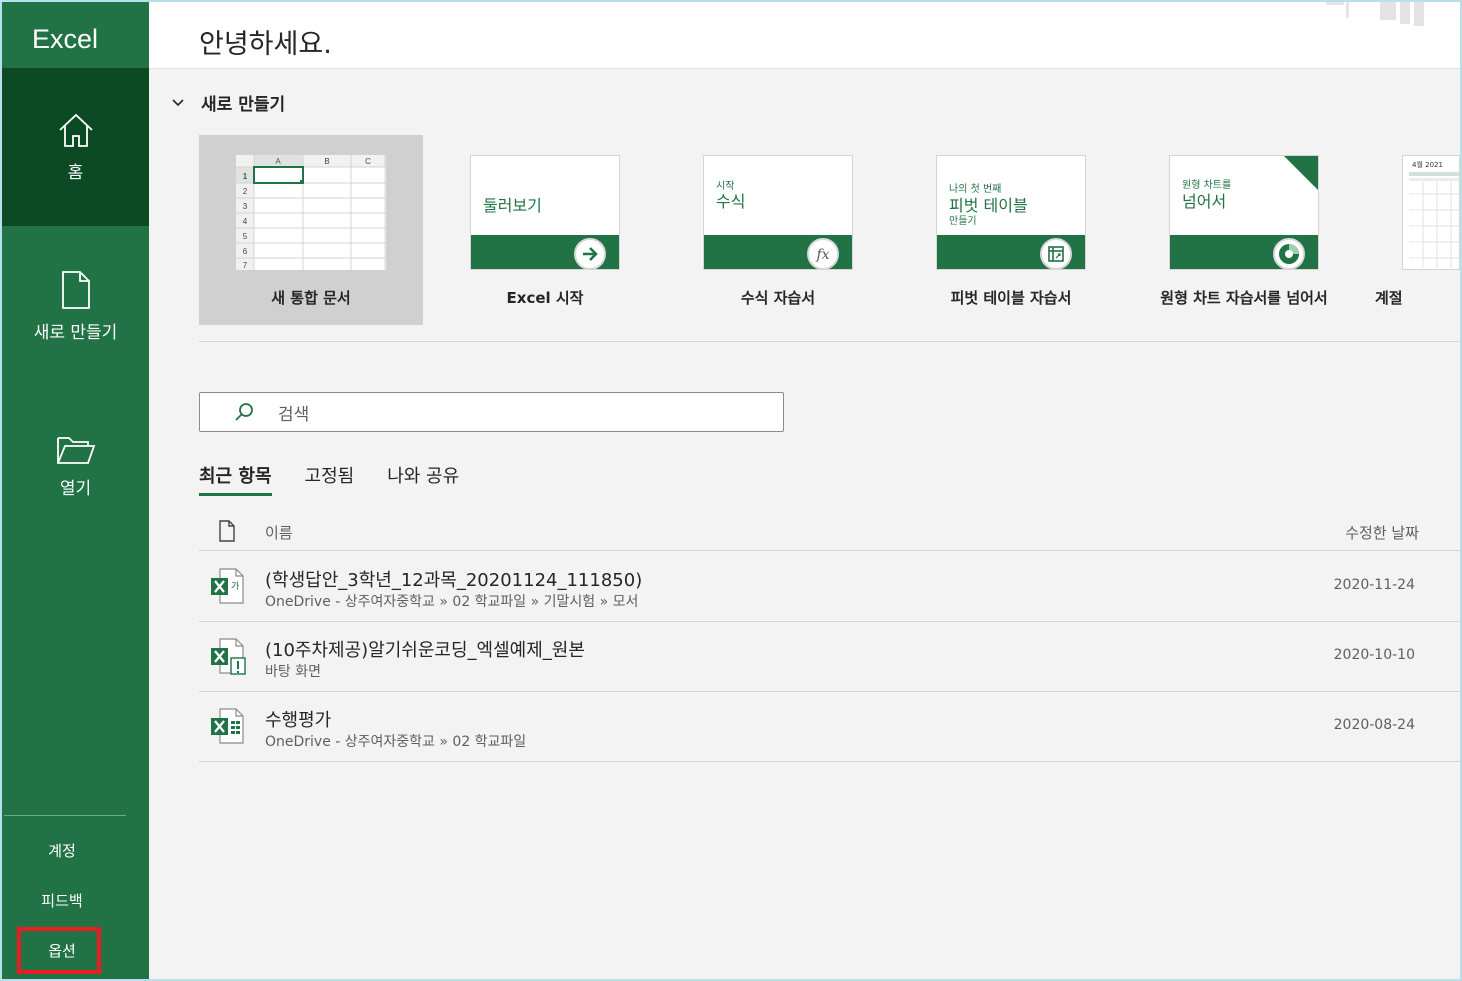 Image resolution: width=1462 pixels, height=981 pixels. I want to click on svg-text: 가, so click(235, 586).